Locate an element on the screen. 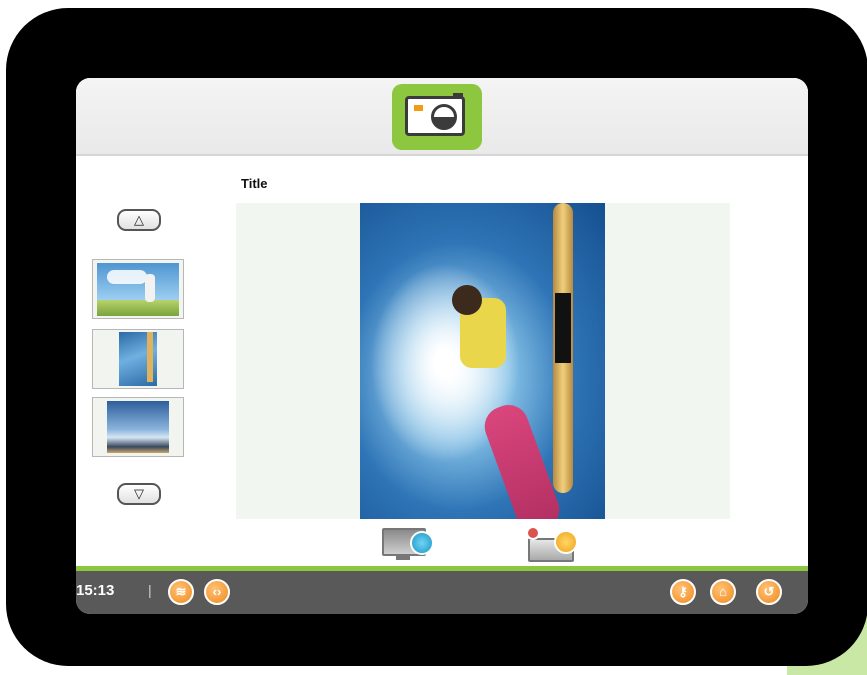 The width and height of the screenshot is (867, 675). back-button: ↺ is located at coordinates (769, 592).